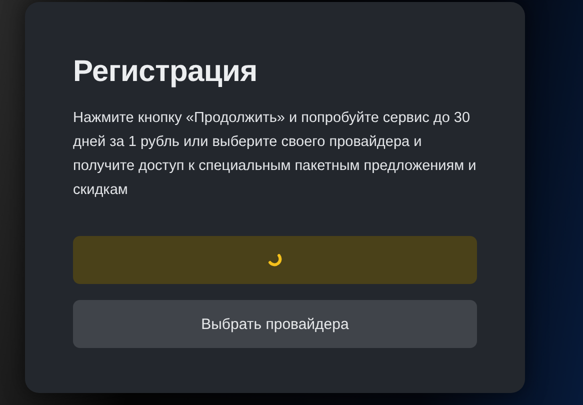 The width and height of the screenshot is (583, 405). I want to click on loading-spinner-icon, so click(275, 260).